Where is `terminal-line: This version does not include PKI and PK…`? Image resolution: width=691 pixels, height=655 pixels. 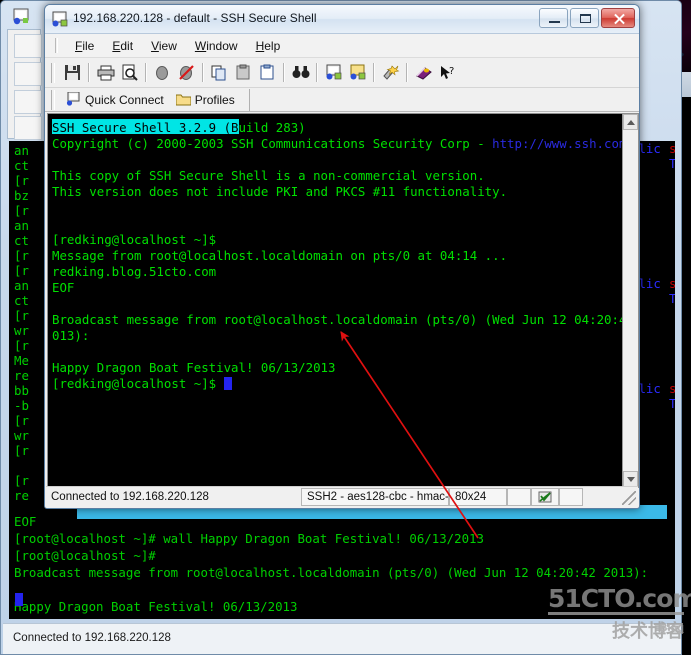 terminal-line: This version does not include PKI and PK… is located at coordinates (280, 191).